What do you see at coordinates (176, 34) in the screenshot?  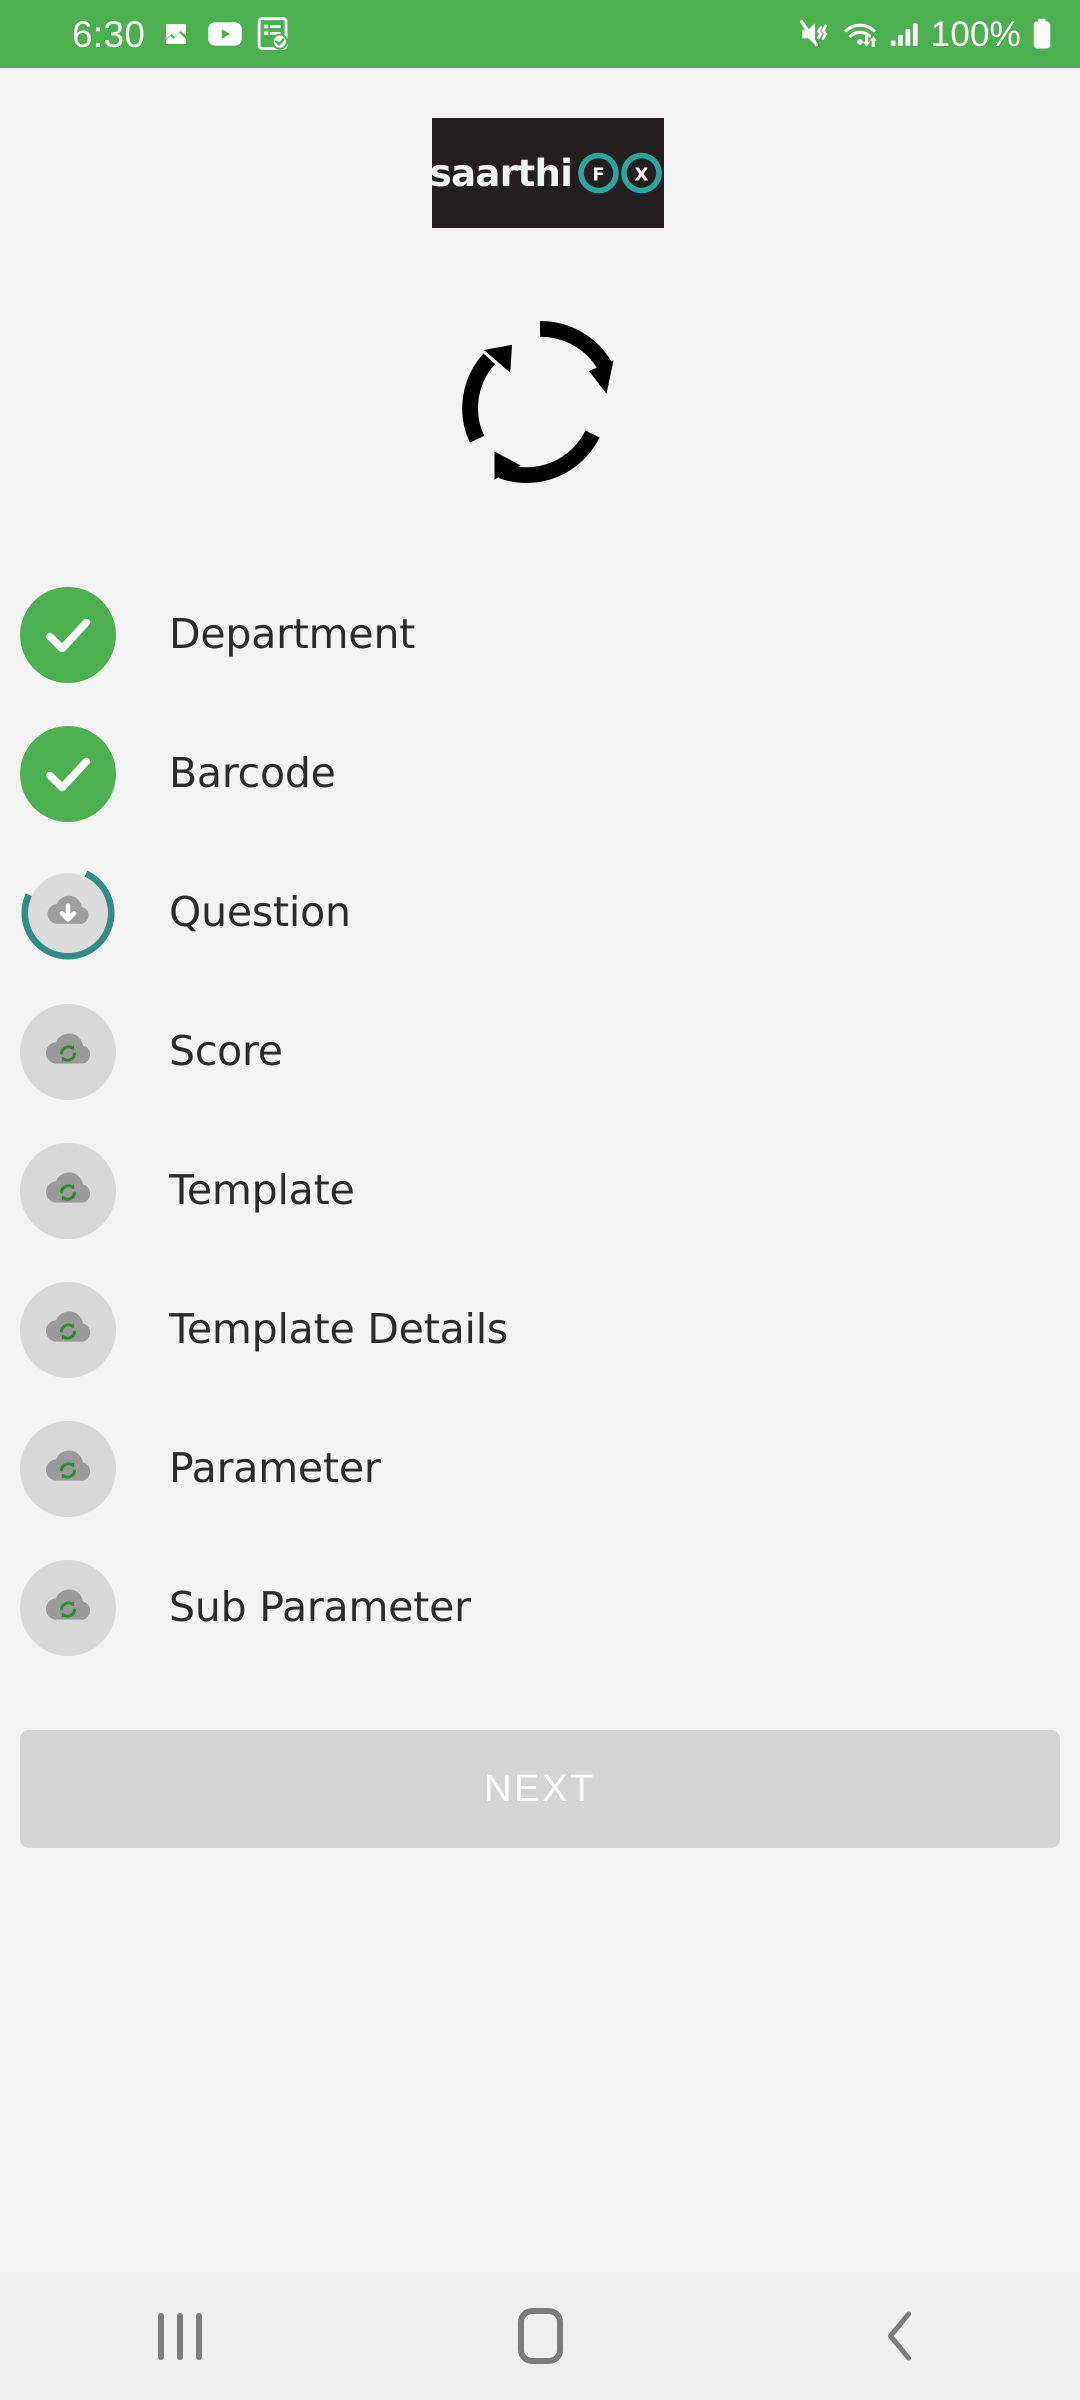 I see `gallery-icon` at bounding box center [176, 34].